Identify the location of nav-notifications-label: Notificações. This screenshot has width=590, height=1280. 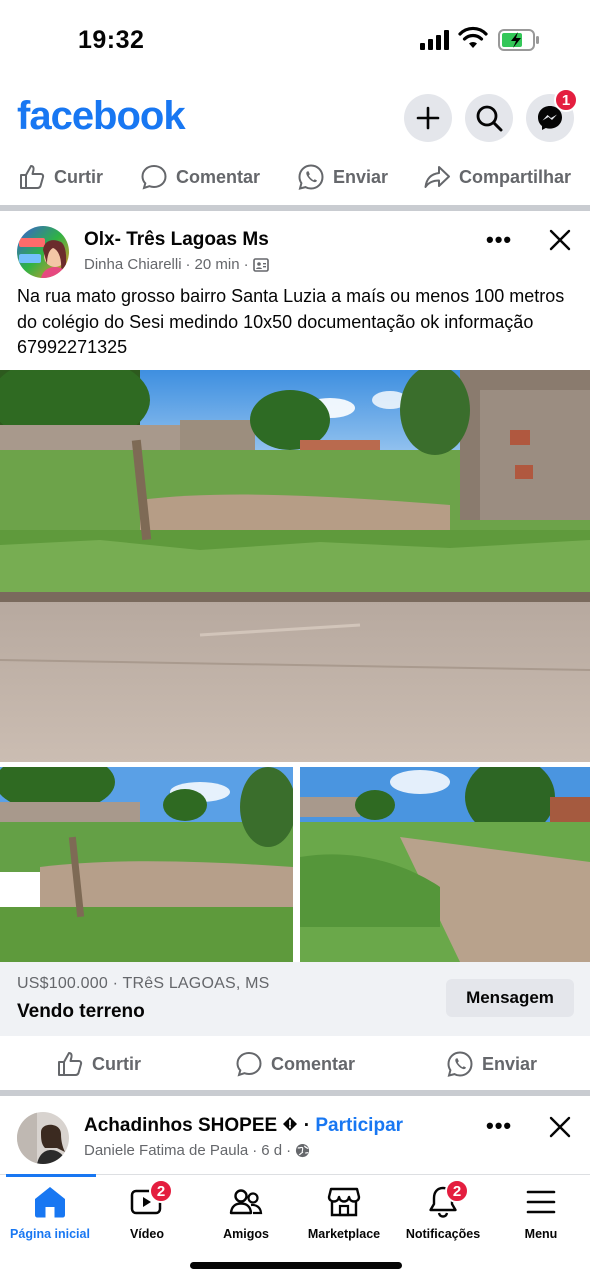
(443, 1234).